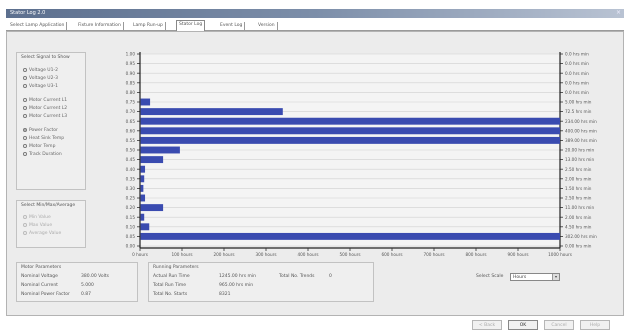 The height and width of the screenshot is (331, 628). What do you see at coordinates (131, 159) in the screenshot?
I see `y-tick-label: 0.45` at bounding box center [131, 159].